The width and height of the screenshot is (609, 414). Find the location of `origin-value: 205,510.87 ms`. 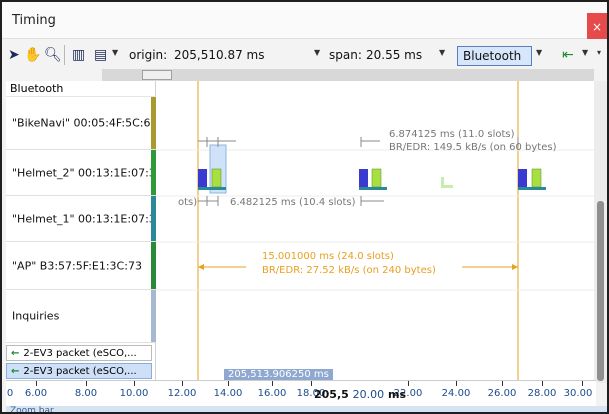

origin-value: 205,510.87 ms is located at coordinates (219, 55).